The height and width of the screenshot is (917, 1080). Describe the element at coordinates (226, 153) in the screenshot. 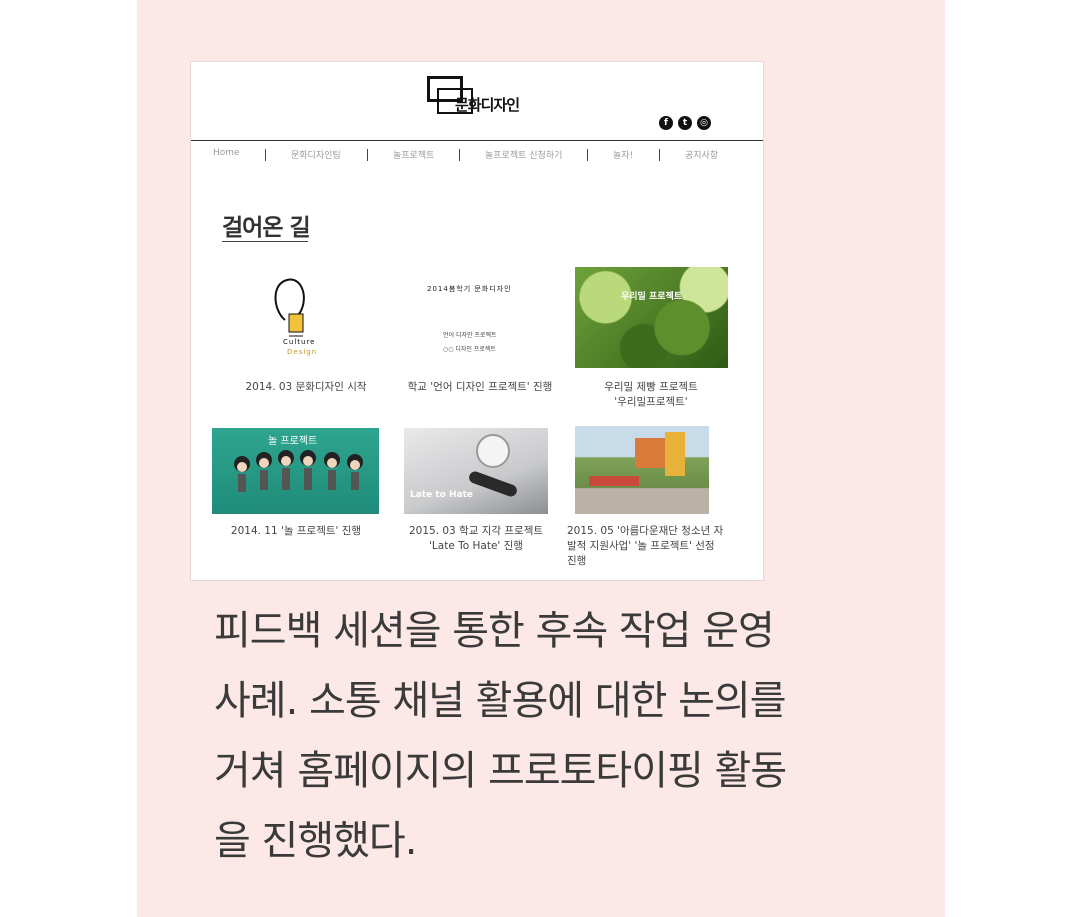

I see `nav-item-home: Home` at that location.